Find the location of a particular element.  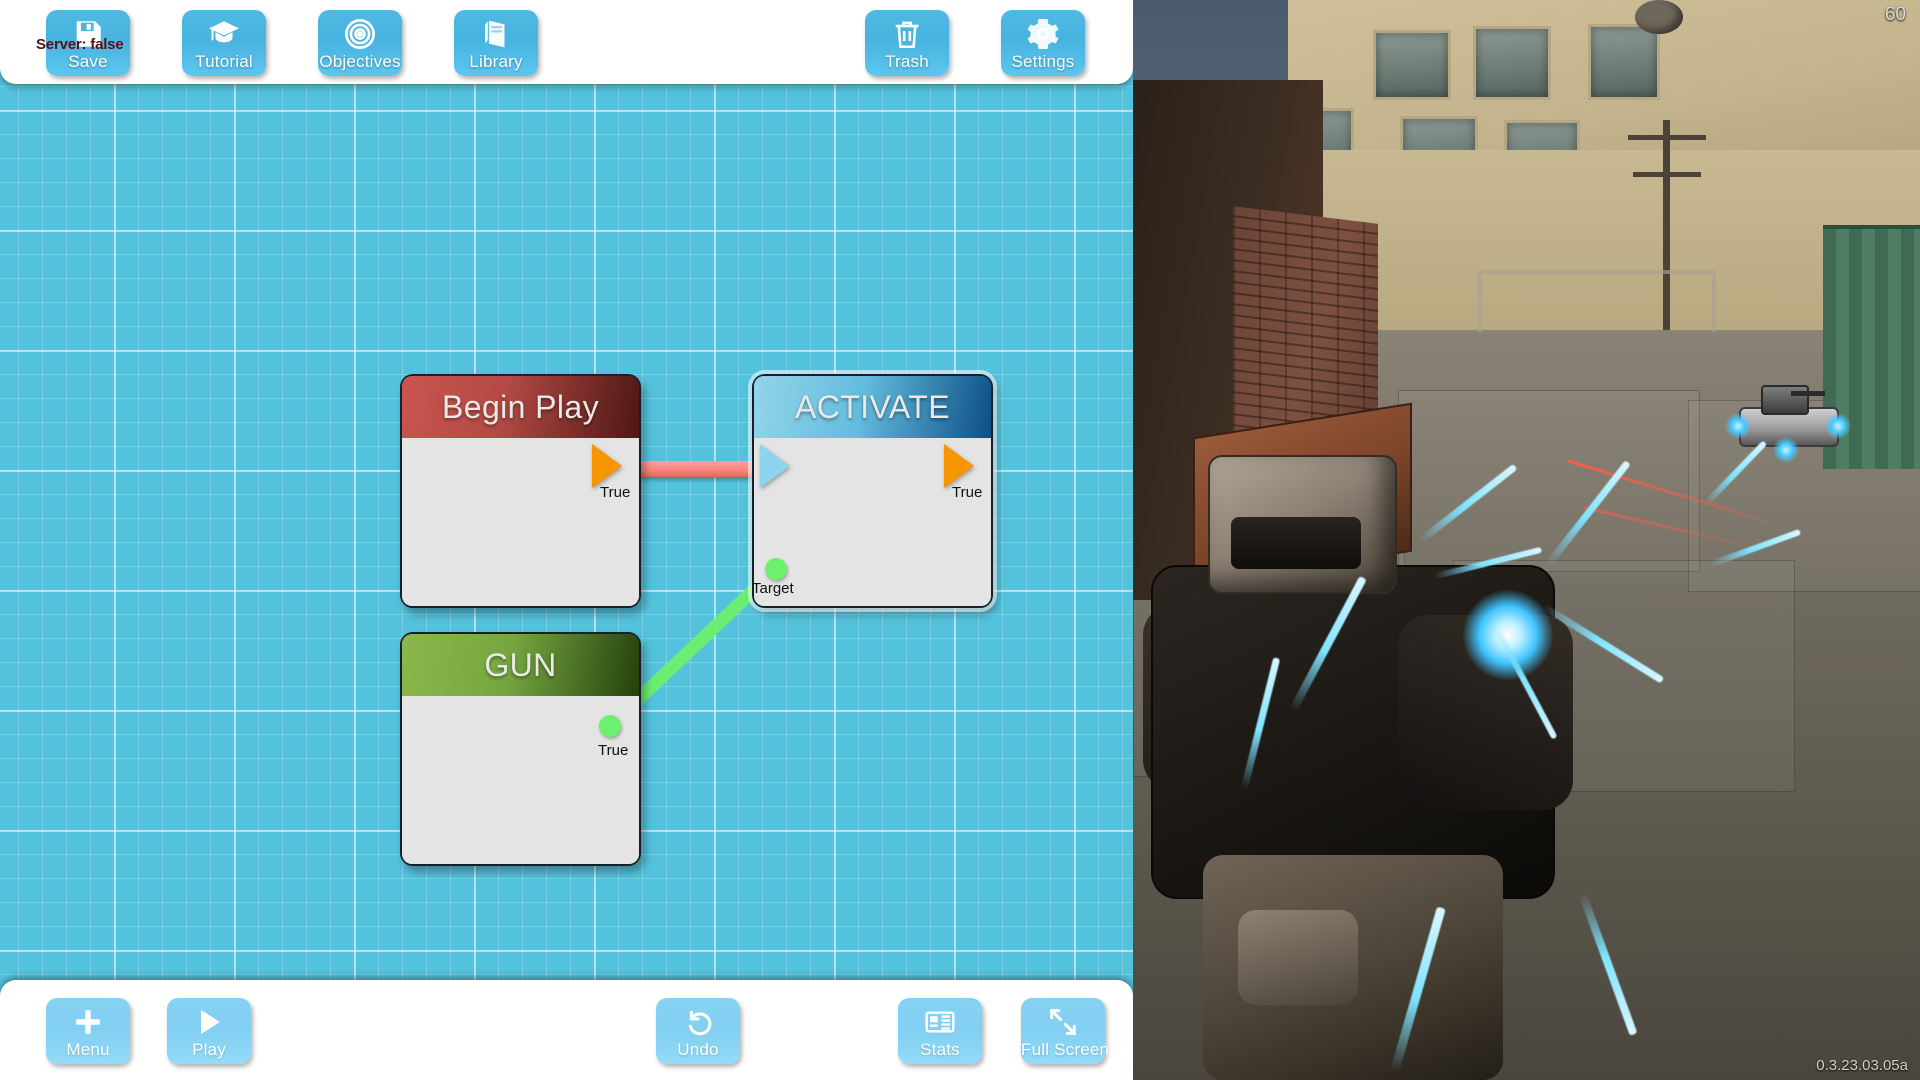

library-button: Library is located at coordinates (496, 43).